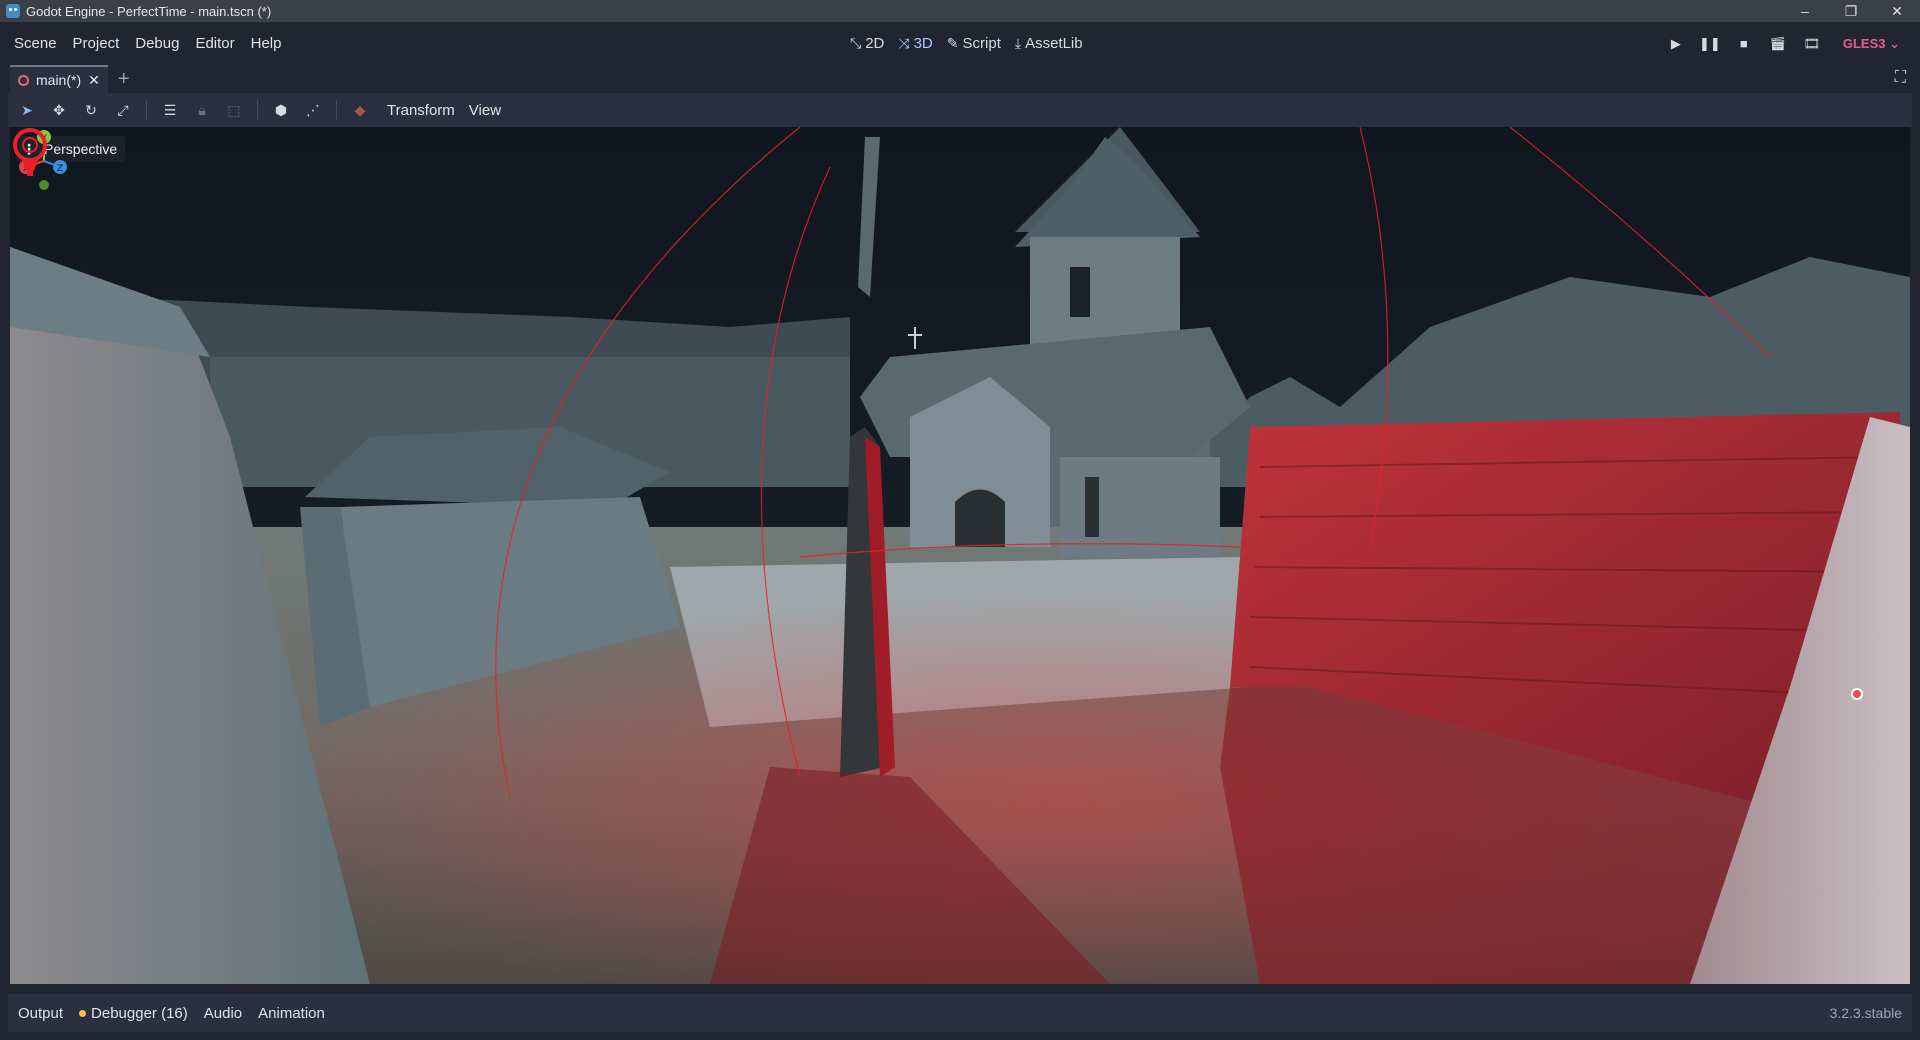  I want to click on snap-button: ⋰, so click(313, 110).